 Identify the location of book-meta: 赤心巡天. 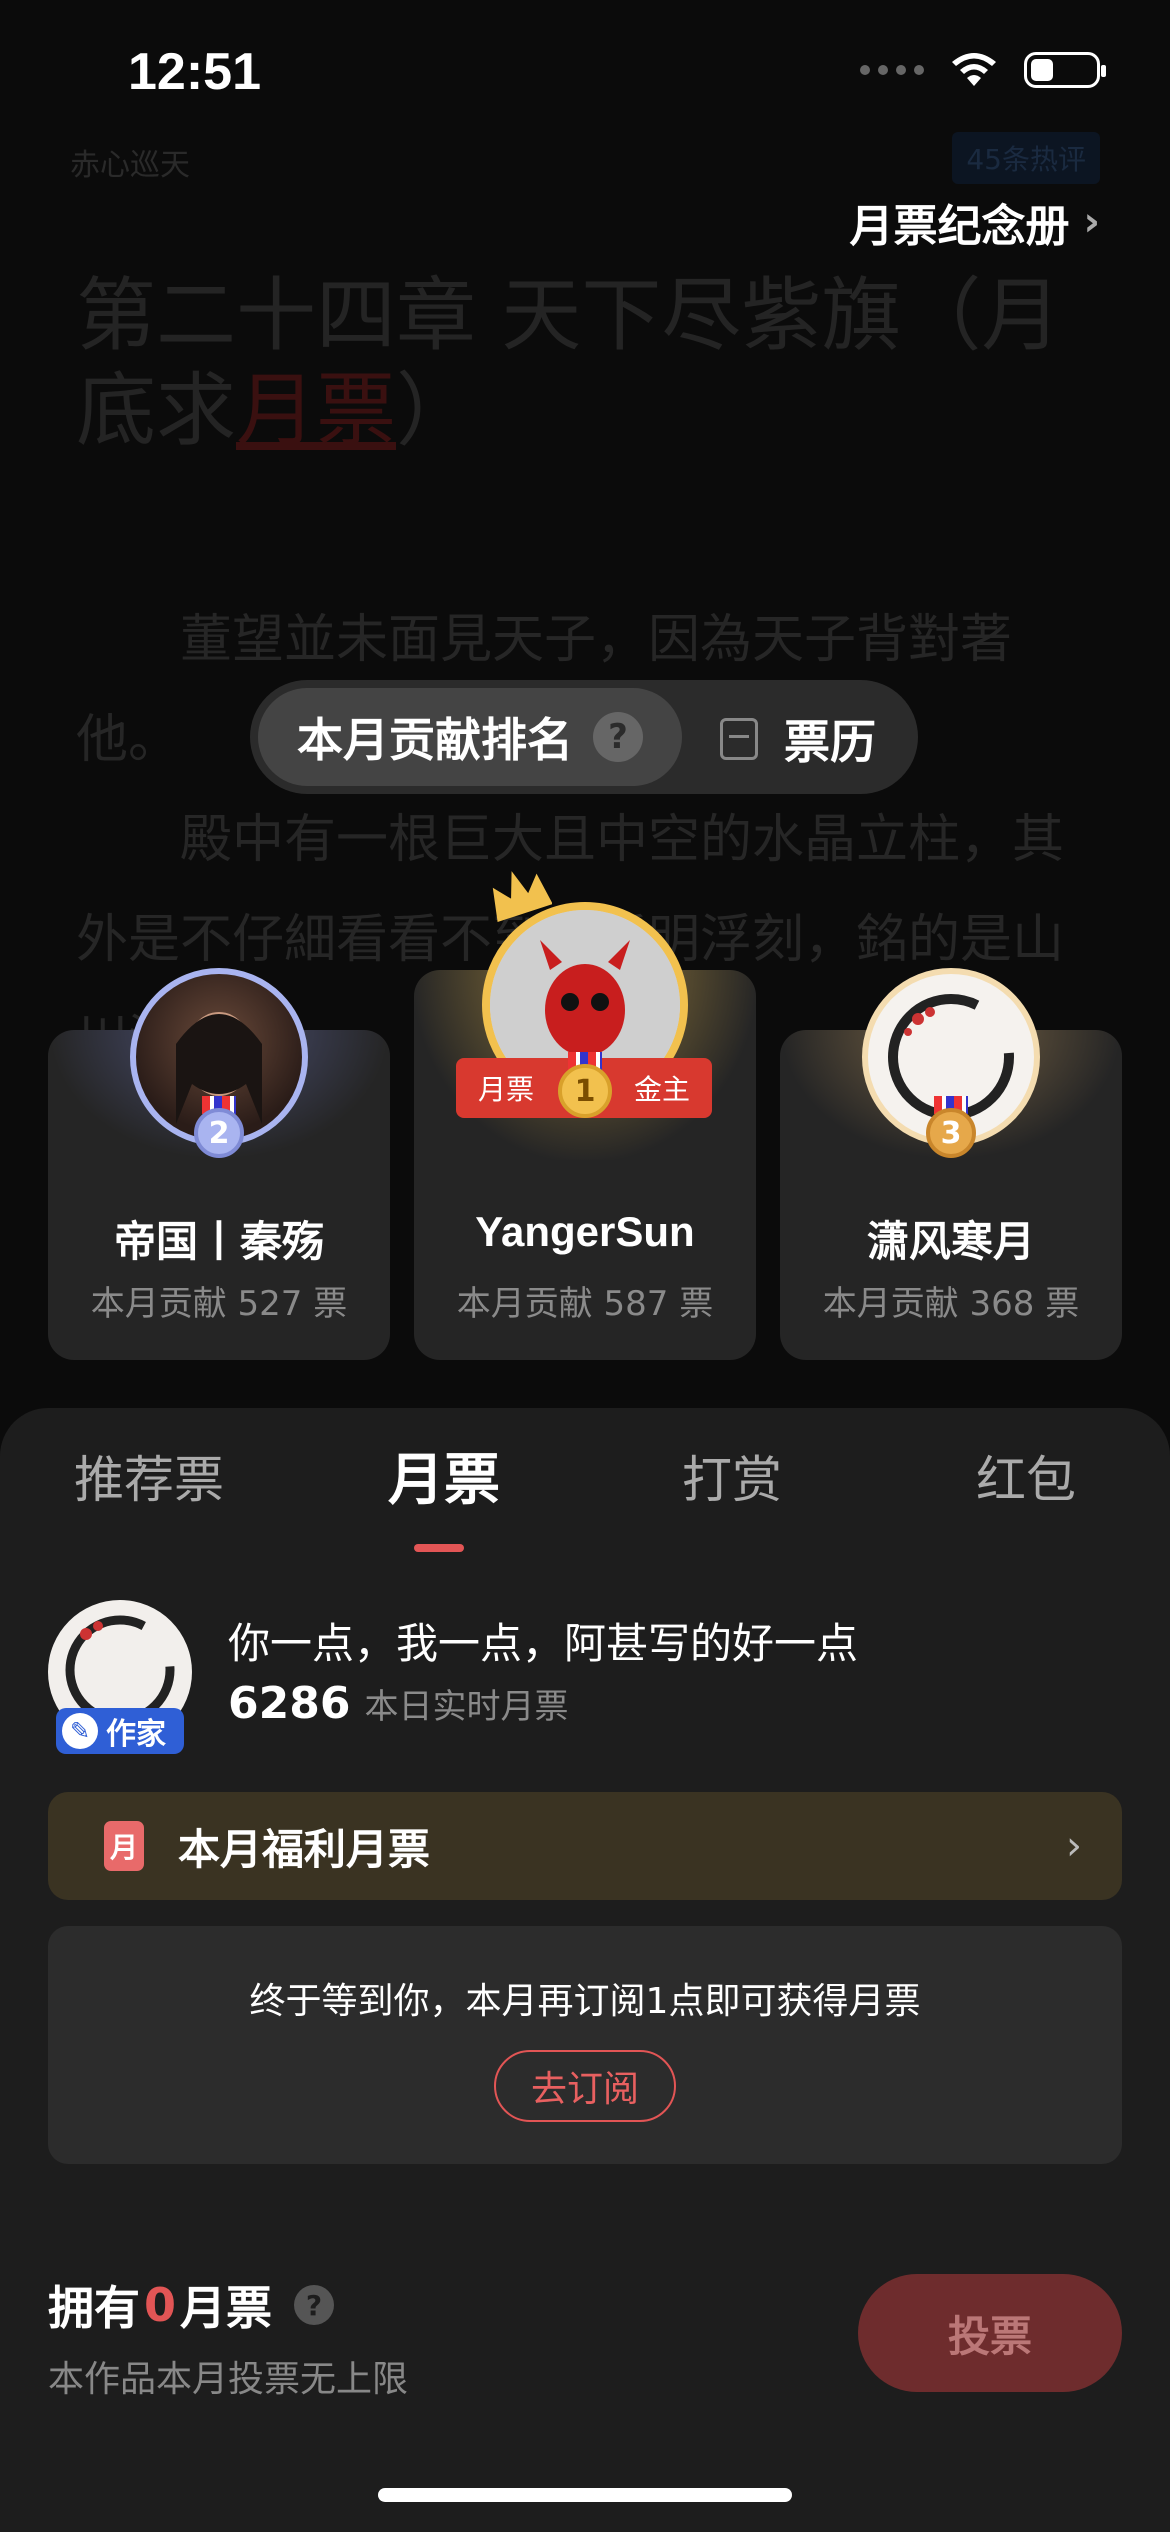
(130, 165).